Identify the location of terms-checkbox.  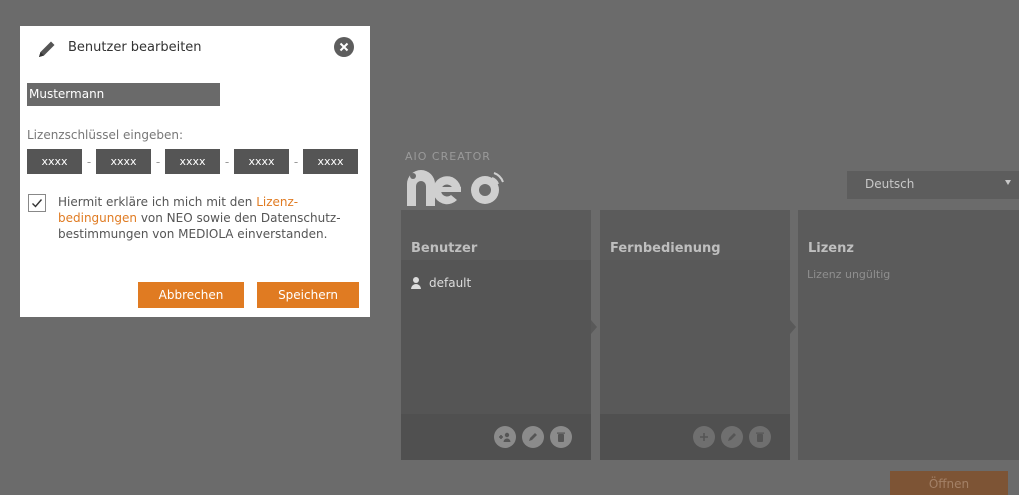
(37, 203).